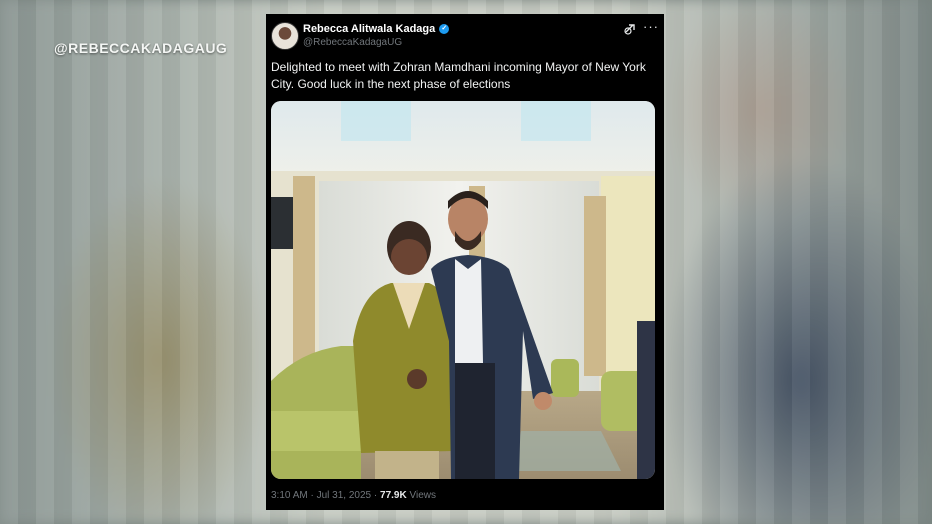 This screenshot has height=524, width=932. Describe the element at coordinates (344, 495) in the screenshot. I see `tweet-date: Jul 31, 2025` at that location.